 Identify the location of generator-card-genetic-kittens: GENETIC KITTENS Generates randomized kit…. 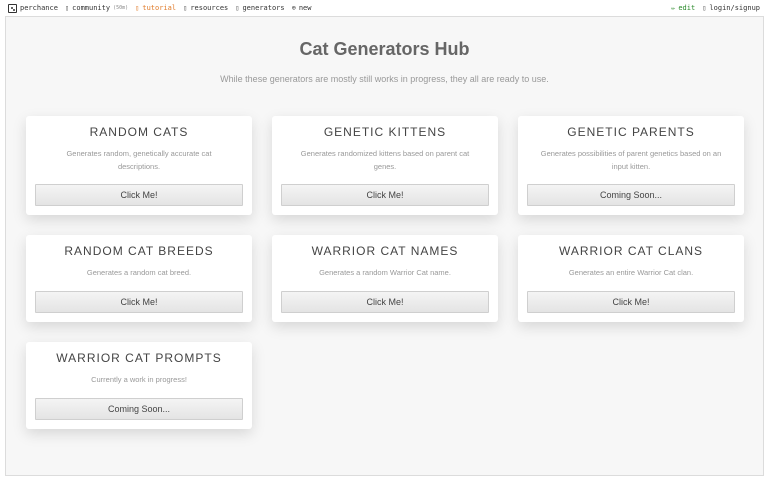
(385, 165).